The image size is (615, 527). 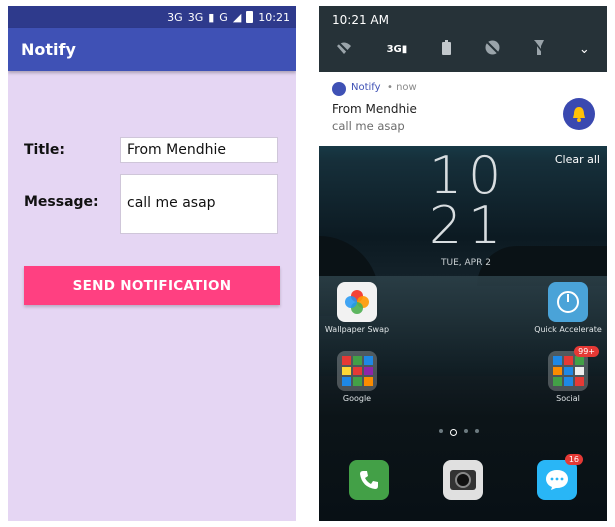 I want to click on flashlight-icon, so click(x=539, y=49).